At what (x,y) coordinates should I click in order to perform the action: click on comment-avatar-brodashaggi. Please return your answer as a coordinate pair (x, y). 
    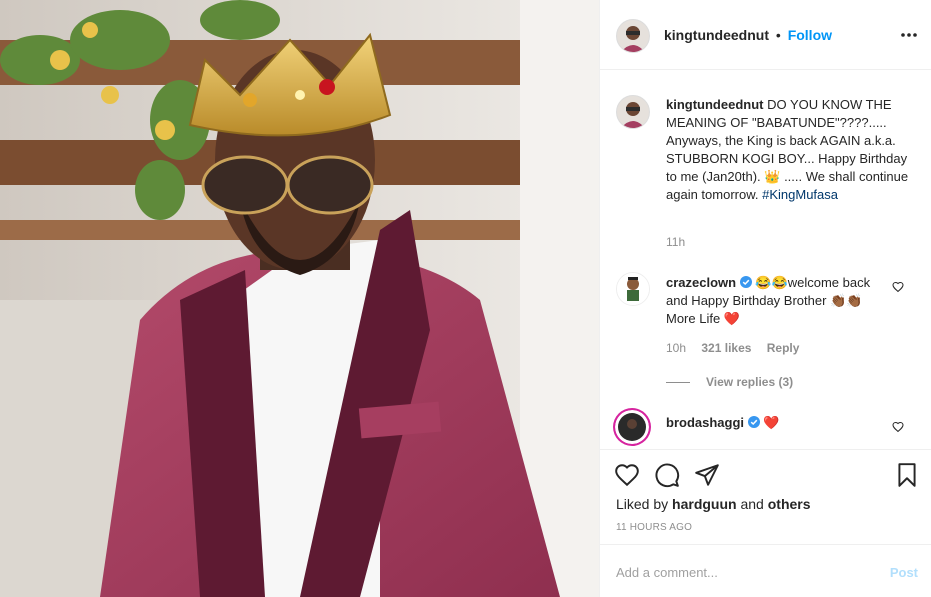
    Looking at the image, I should click on (632, 427).